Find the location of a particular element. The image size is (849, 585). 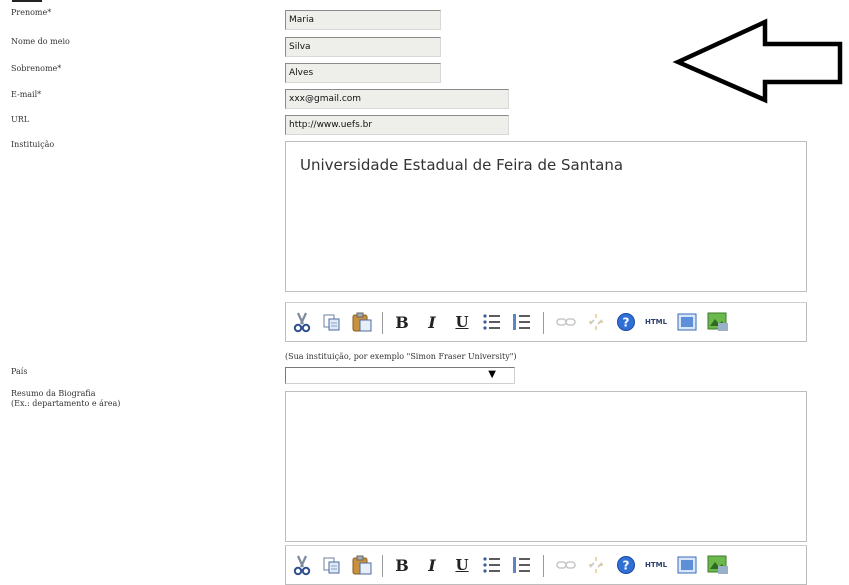

bio-editor-toolbar: B I U ? HTML is located at coordinates (546, 565).